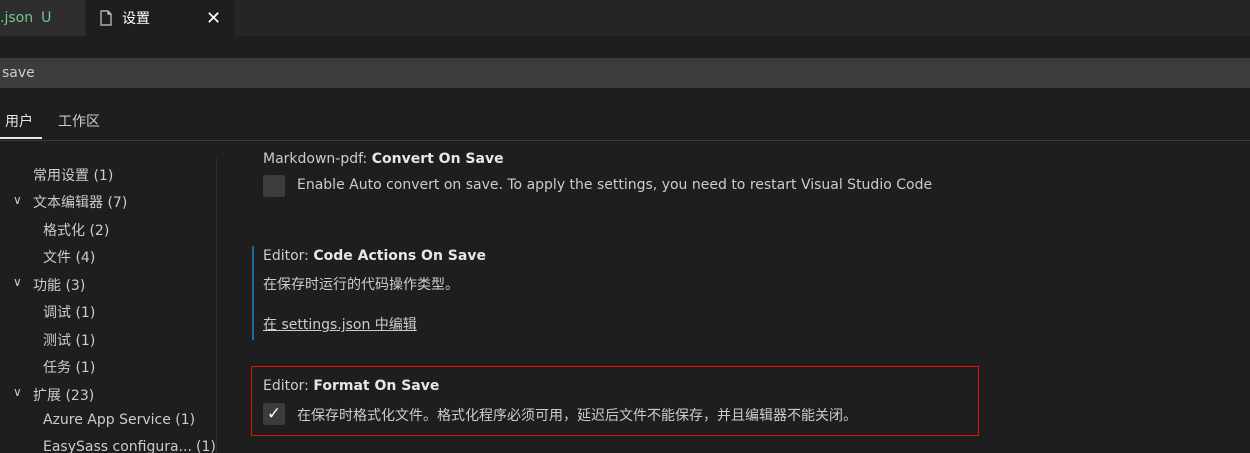  Describe the element at coordinates (73, 175) in the screenshot. I see `toc-item-common: 常用设置 (1)` at that location.